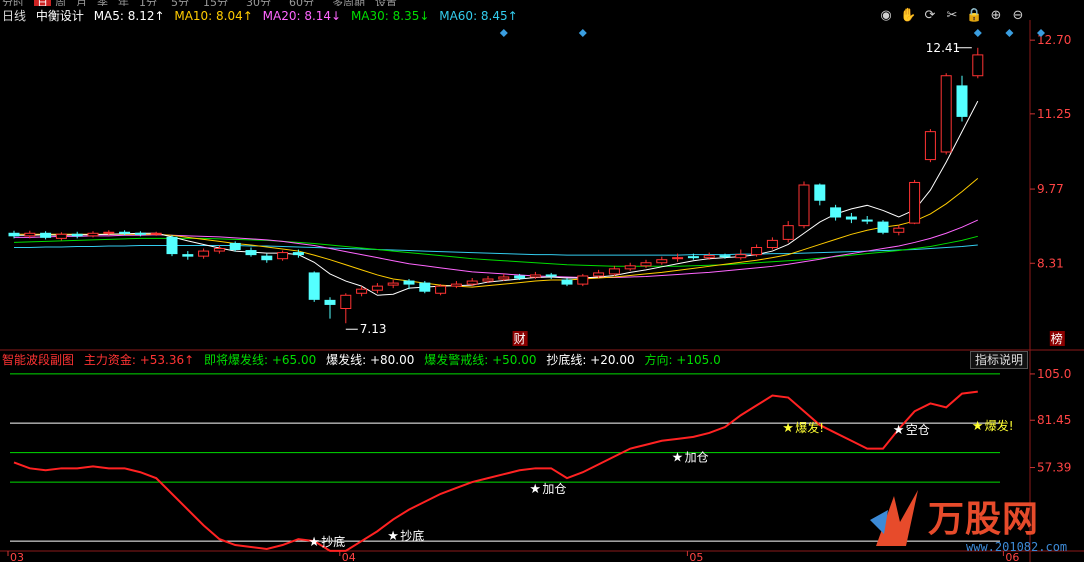 This screenshot has height=562, width=1084. I want to click on ma-line-ma20, so click(496, 248).